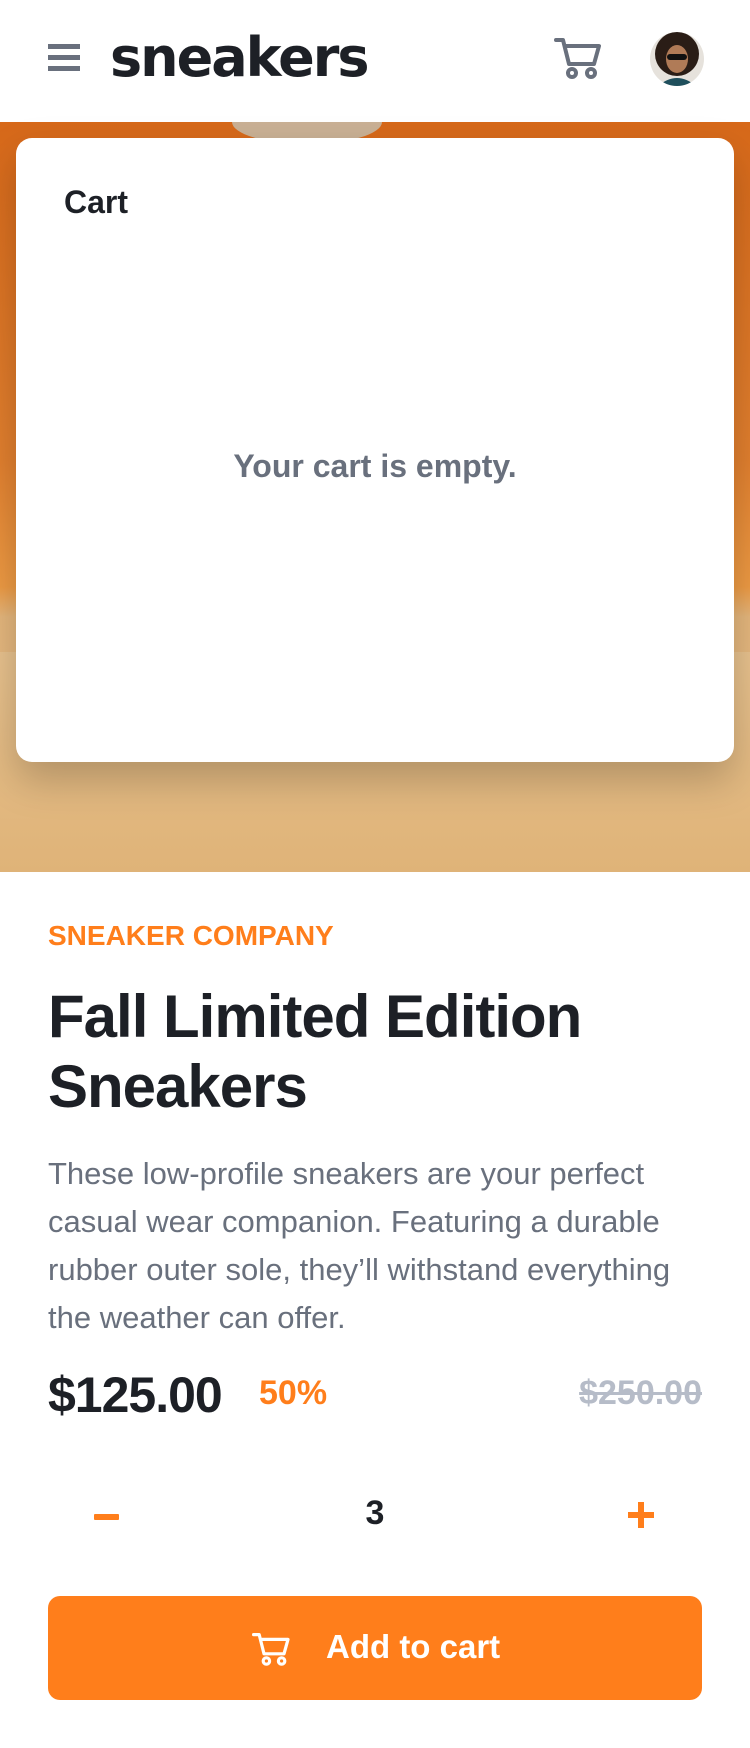 This screenshot has width=750, height=1748. I want to click on cart-empty-message: Your cart is empty., so click(375, 466).